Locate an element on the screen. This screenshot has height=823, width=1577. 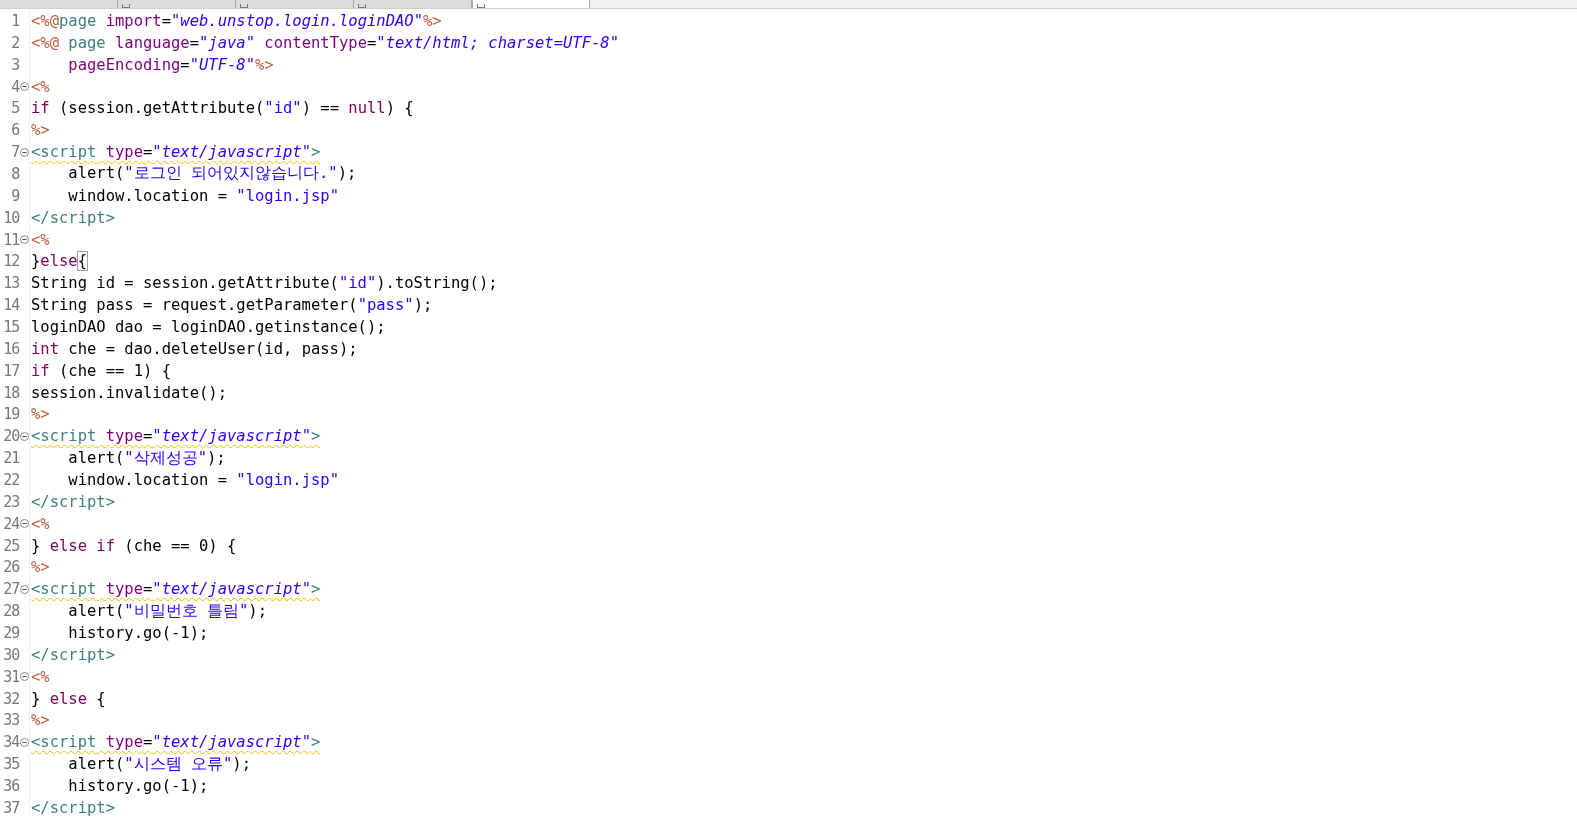
line-number: 3 is located at coordinates (15, 64).